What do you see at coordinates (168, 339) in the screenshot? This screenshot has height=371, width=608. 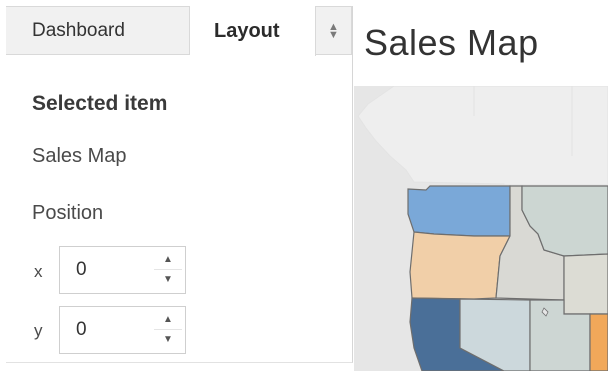 I see `y-decrement-icon: ▼` at bounding box center [168, 339].